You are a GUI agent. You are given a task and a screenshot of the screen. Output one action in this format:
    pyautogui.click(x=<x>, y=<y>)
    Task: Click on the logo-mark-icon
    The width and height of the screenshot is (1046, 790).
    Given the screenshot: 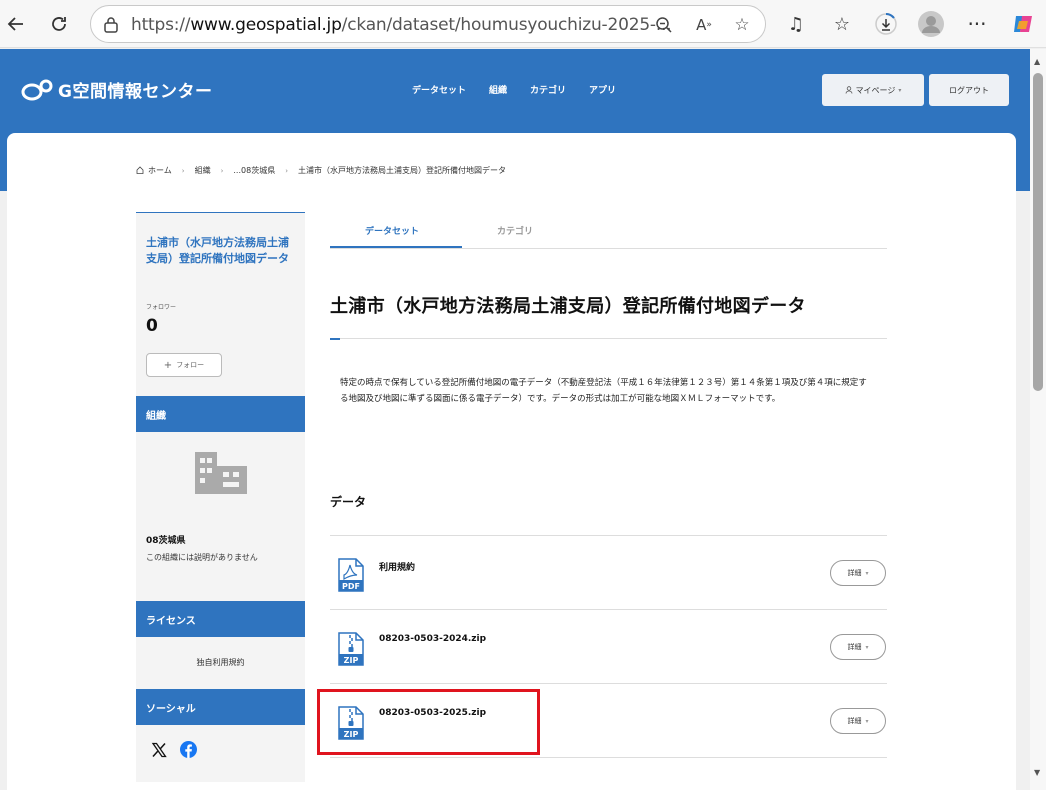 What is the action you would take?
    pyautogui.click(x=37, y=89)
    